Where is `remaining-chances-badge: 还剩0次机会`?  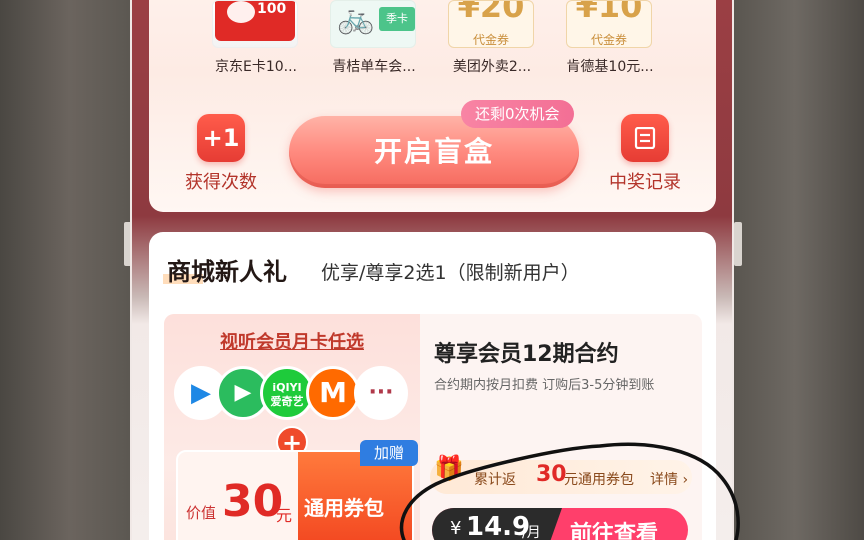
remaining-chances-badge: 还剩0次机会 is located at coordinates (517, 114).